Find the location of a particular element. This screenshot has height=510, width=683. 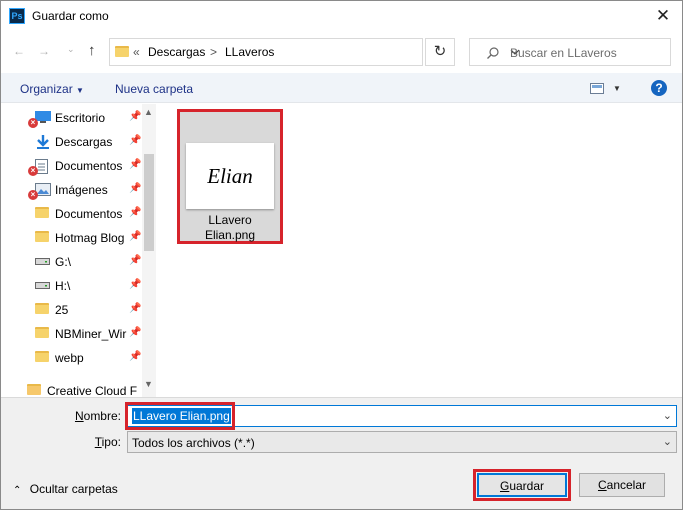

command-bar: Organizar ▼ Nueva carpeta ▼ is located at coordinates (341, 88).